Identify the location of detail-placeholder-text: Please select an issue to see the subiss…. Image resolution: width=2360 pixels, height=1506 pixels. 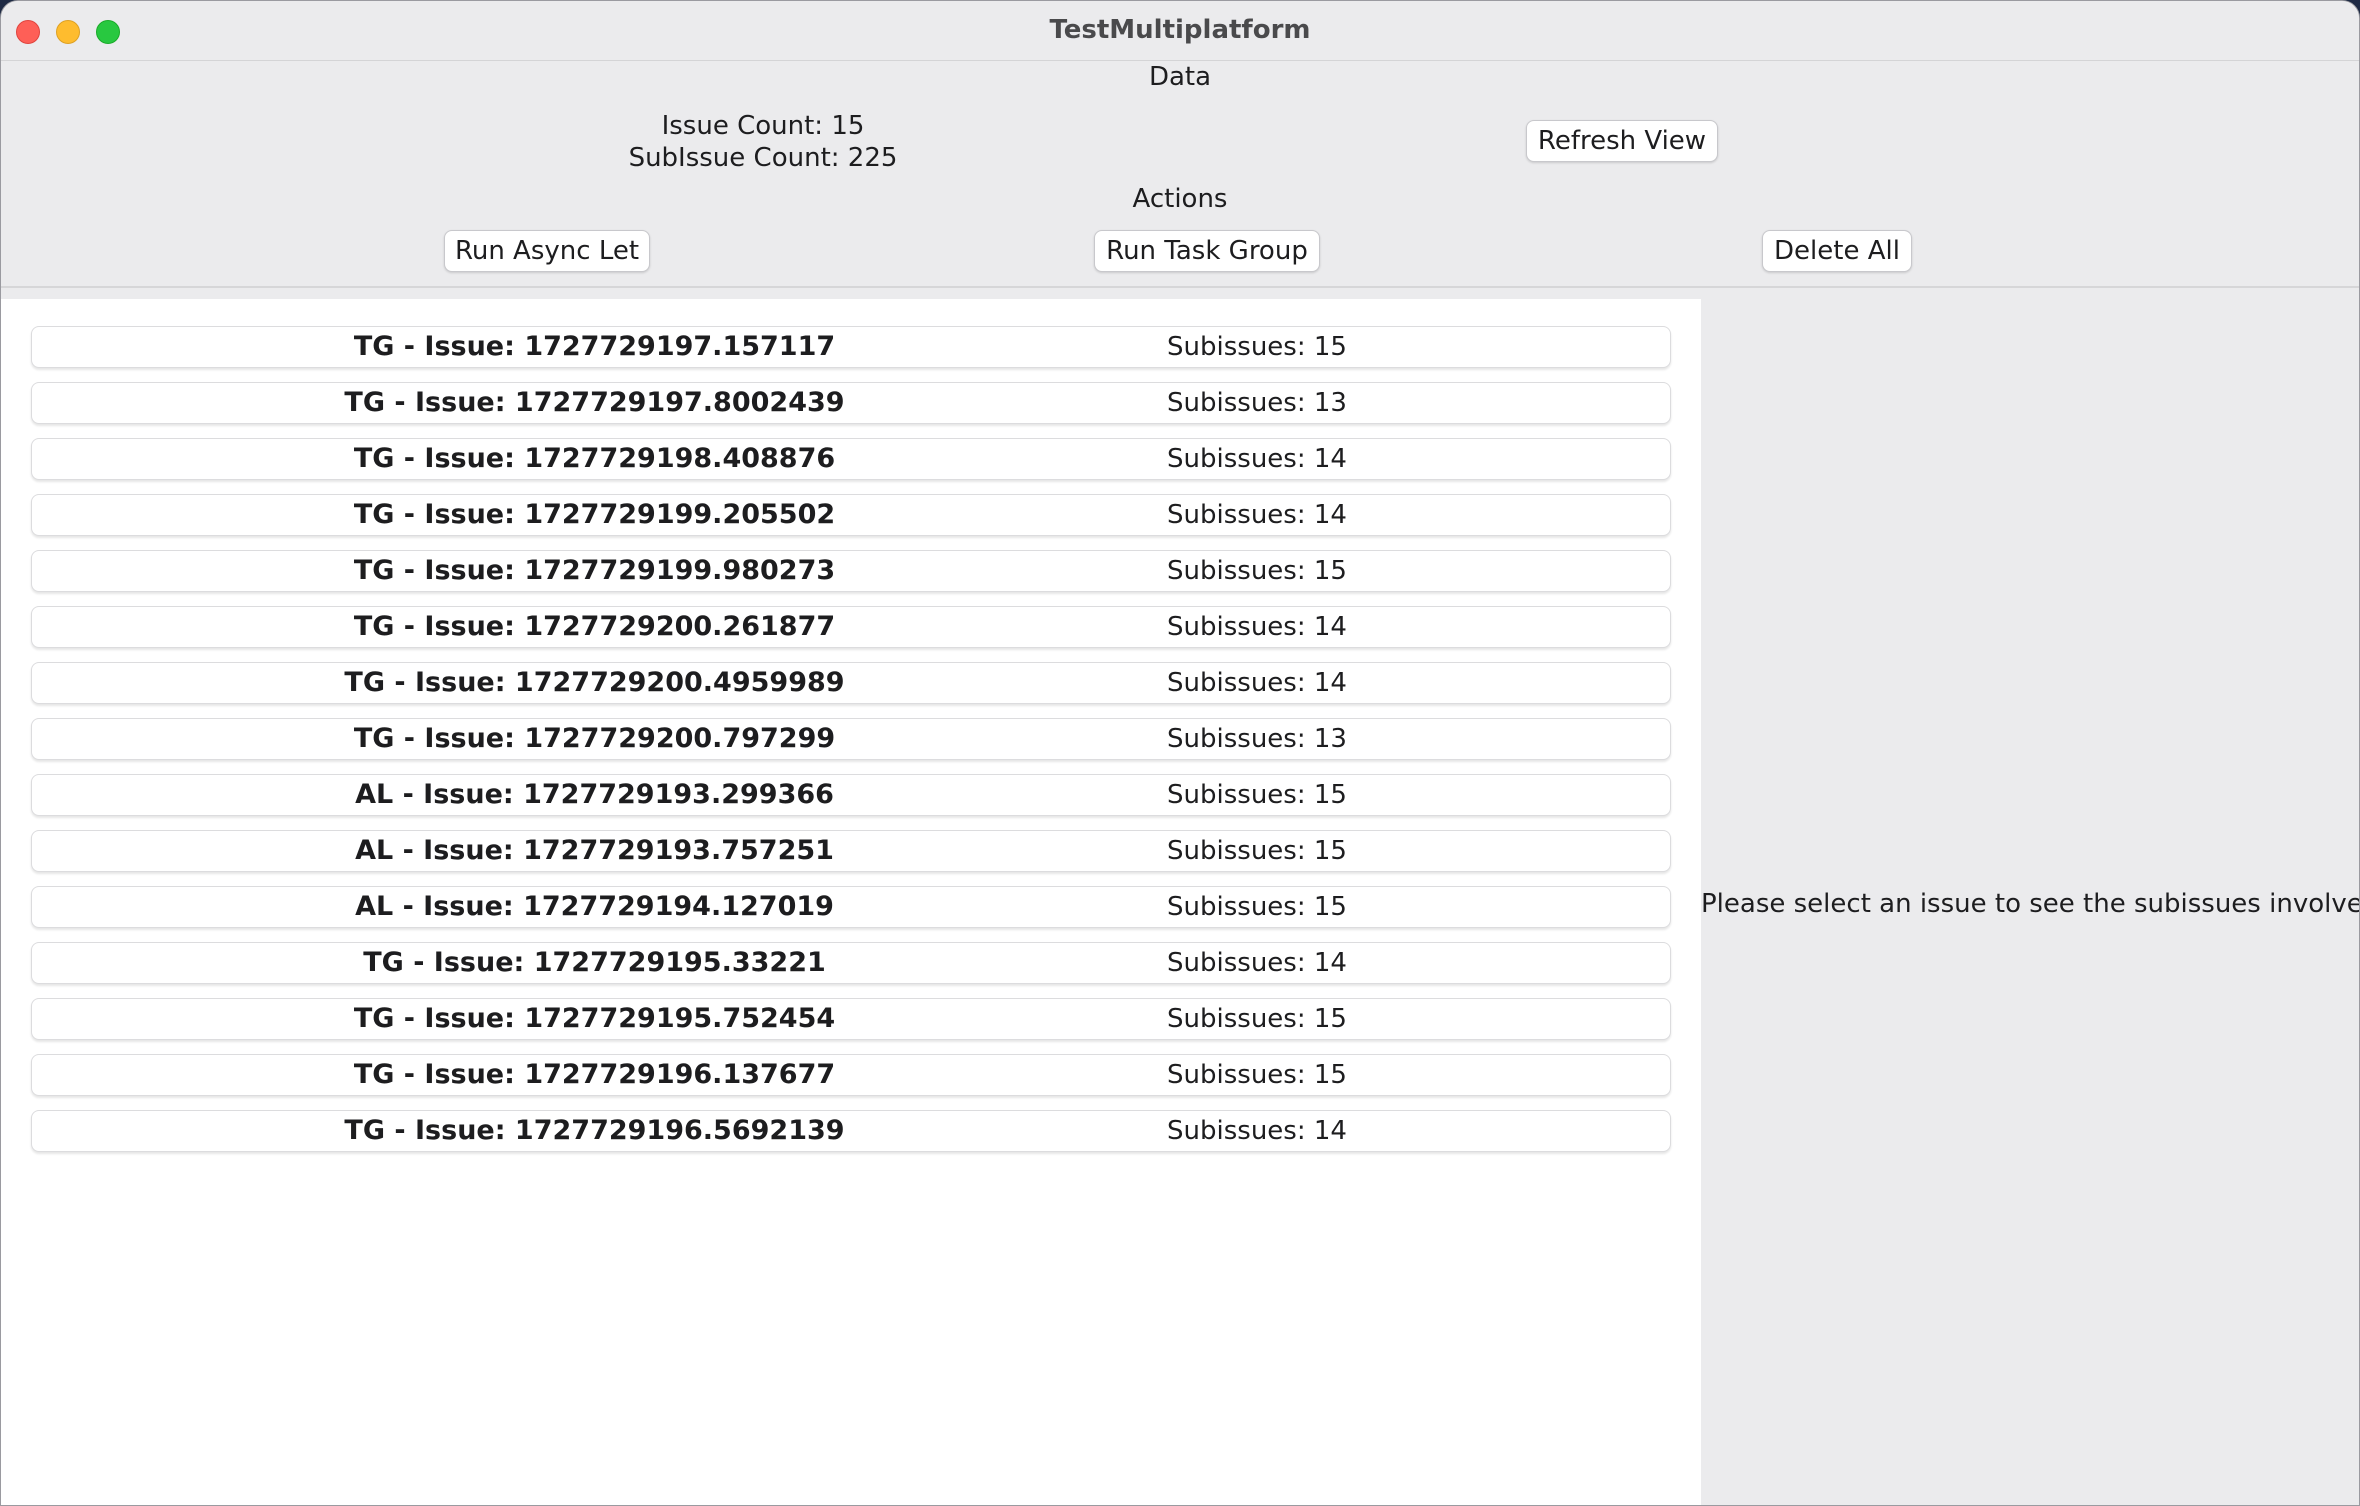
(2030, 904).